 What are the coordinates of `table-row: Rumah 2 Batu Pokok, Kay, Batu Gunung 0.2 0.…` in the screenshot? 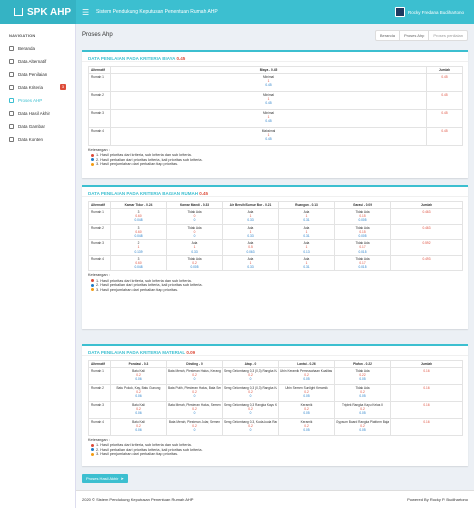 It's located at (275, 393).